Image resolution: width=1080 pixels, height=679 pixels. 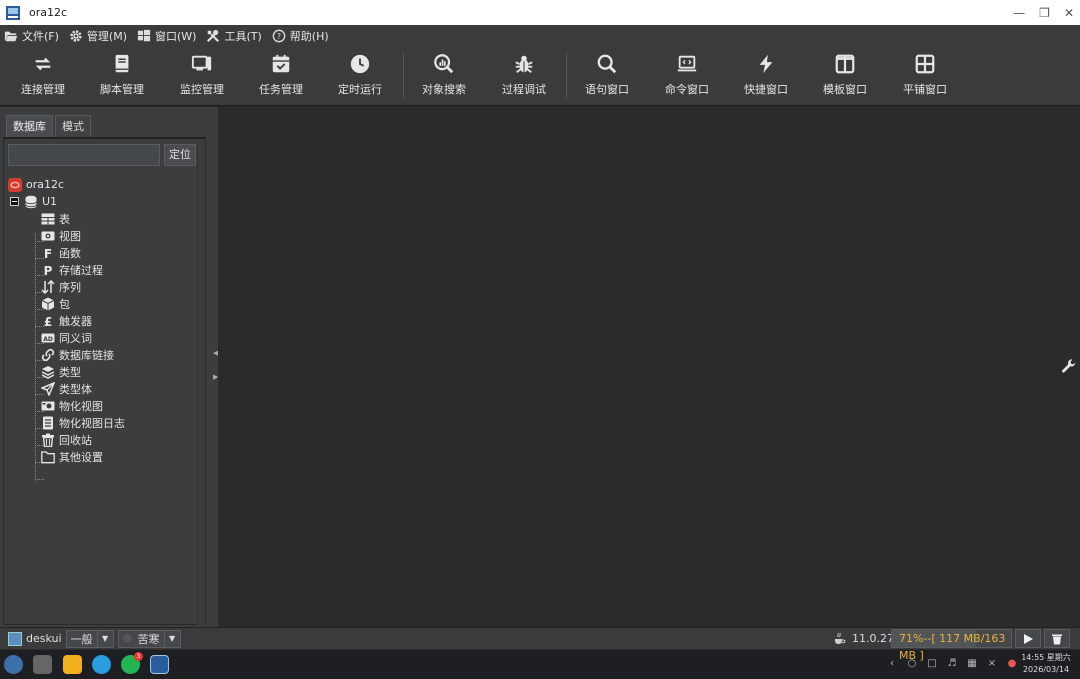 What do you see at coordinates (360, 89) in the screenshot?
I see `tool-label: 定时运行` at bounding box center [360, 89].